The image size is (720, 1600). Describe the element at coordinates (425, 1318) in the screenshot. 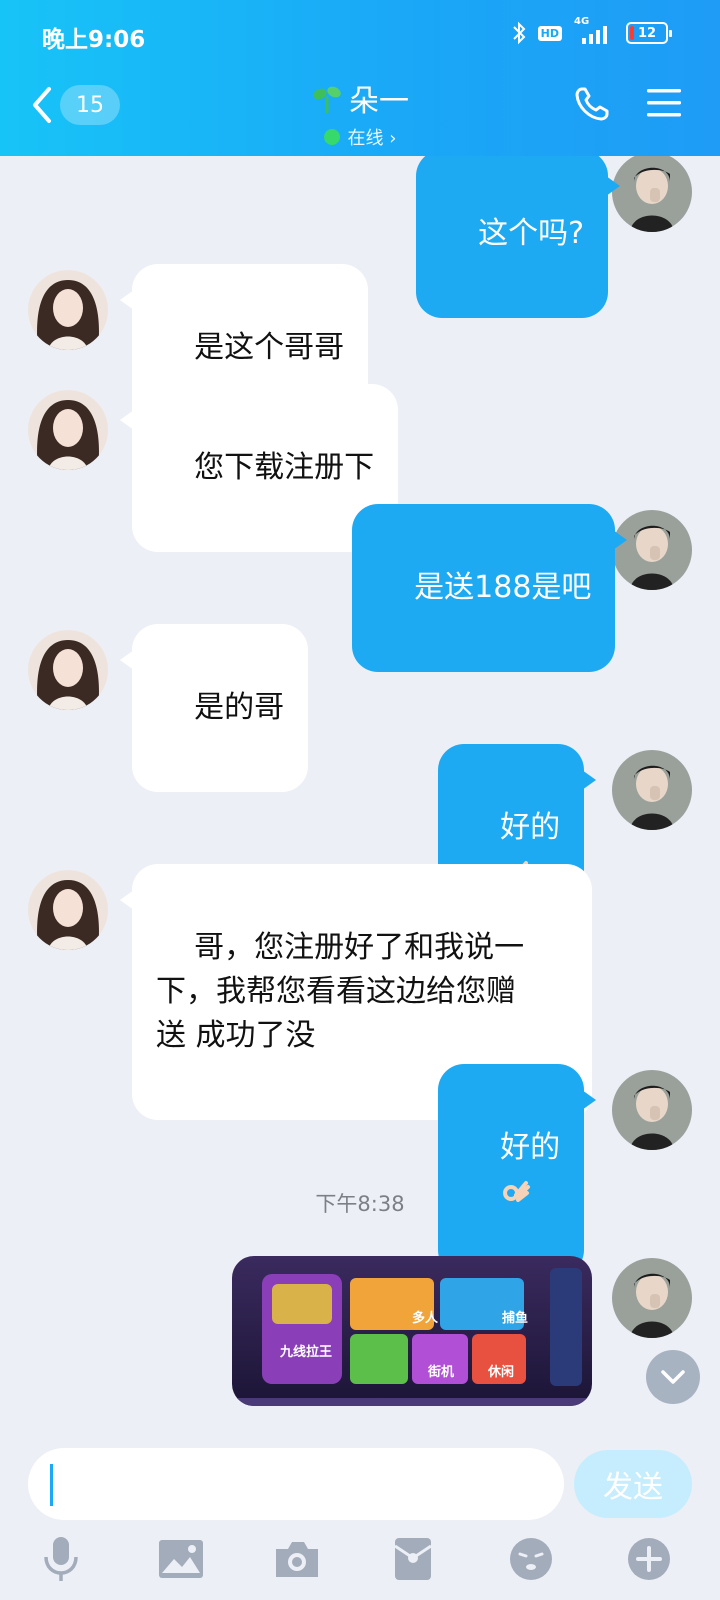

I see `tile-multiplayer: 多人` at that location.